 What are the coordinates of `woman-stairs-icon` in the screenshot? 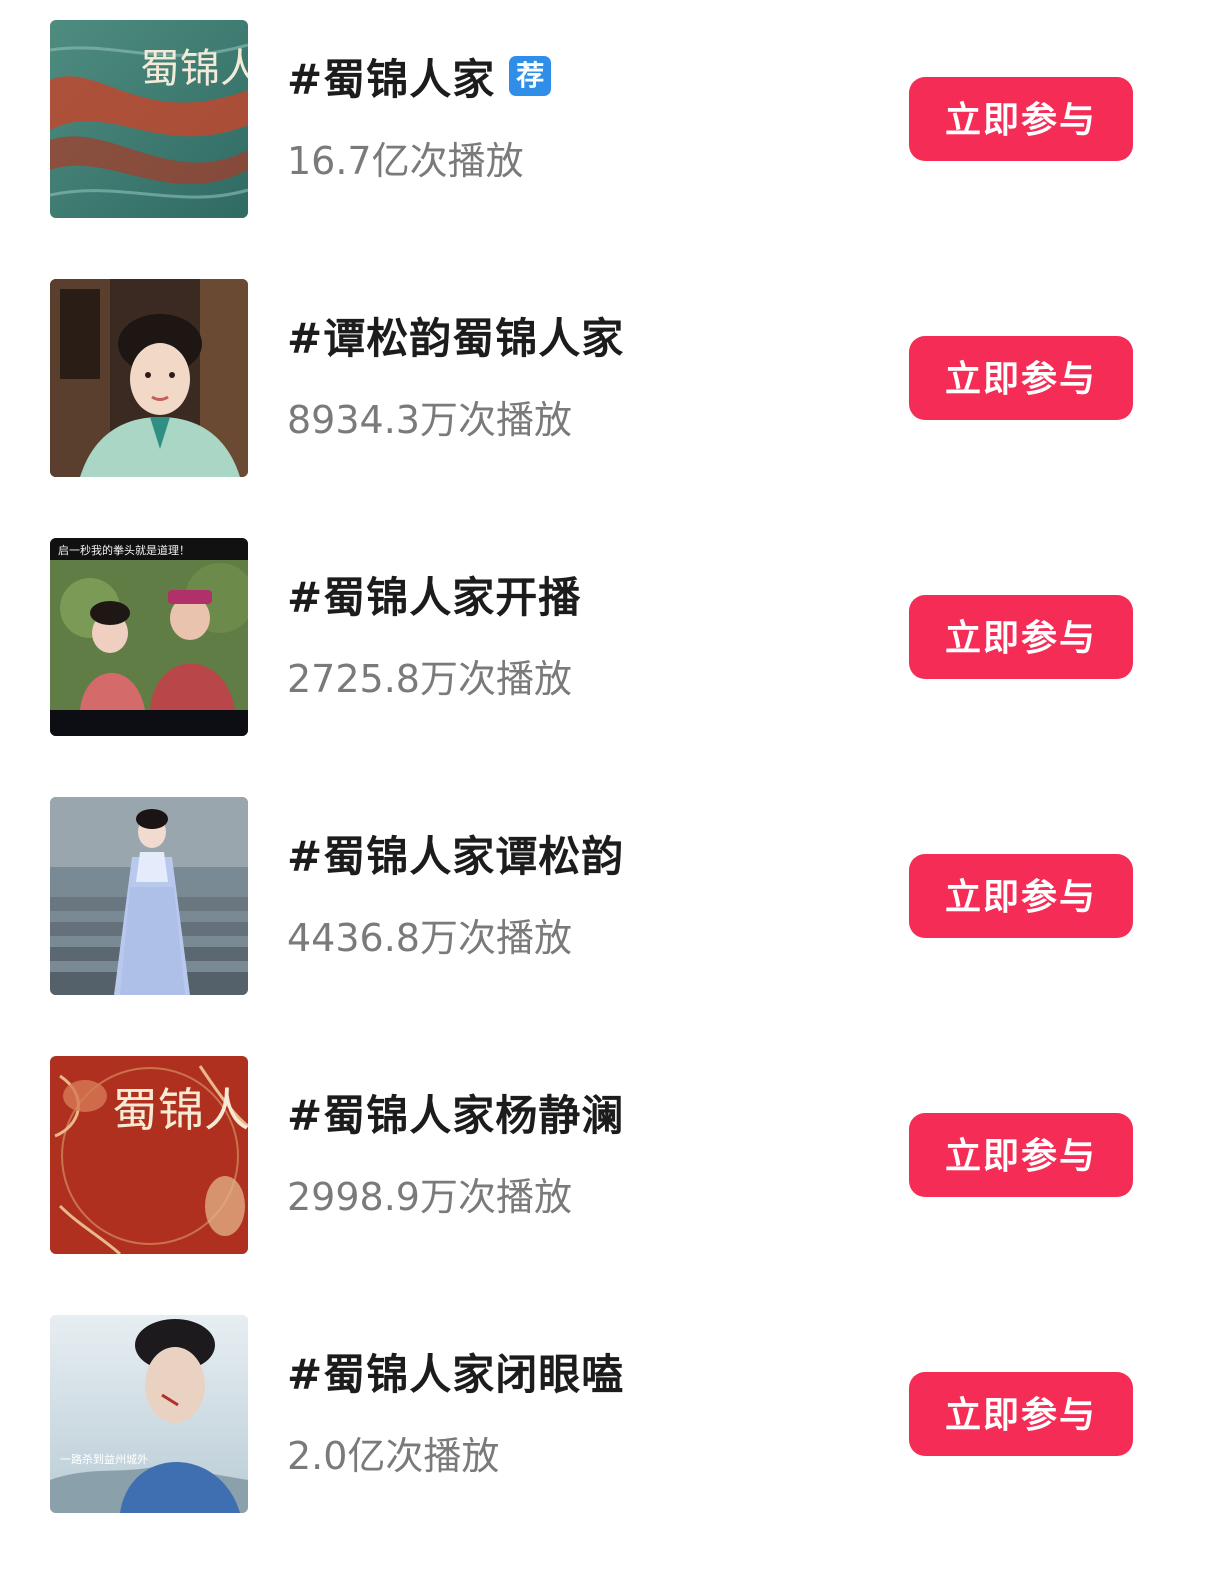 It's located at (149, 896).